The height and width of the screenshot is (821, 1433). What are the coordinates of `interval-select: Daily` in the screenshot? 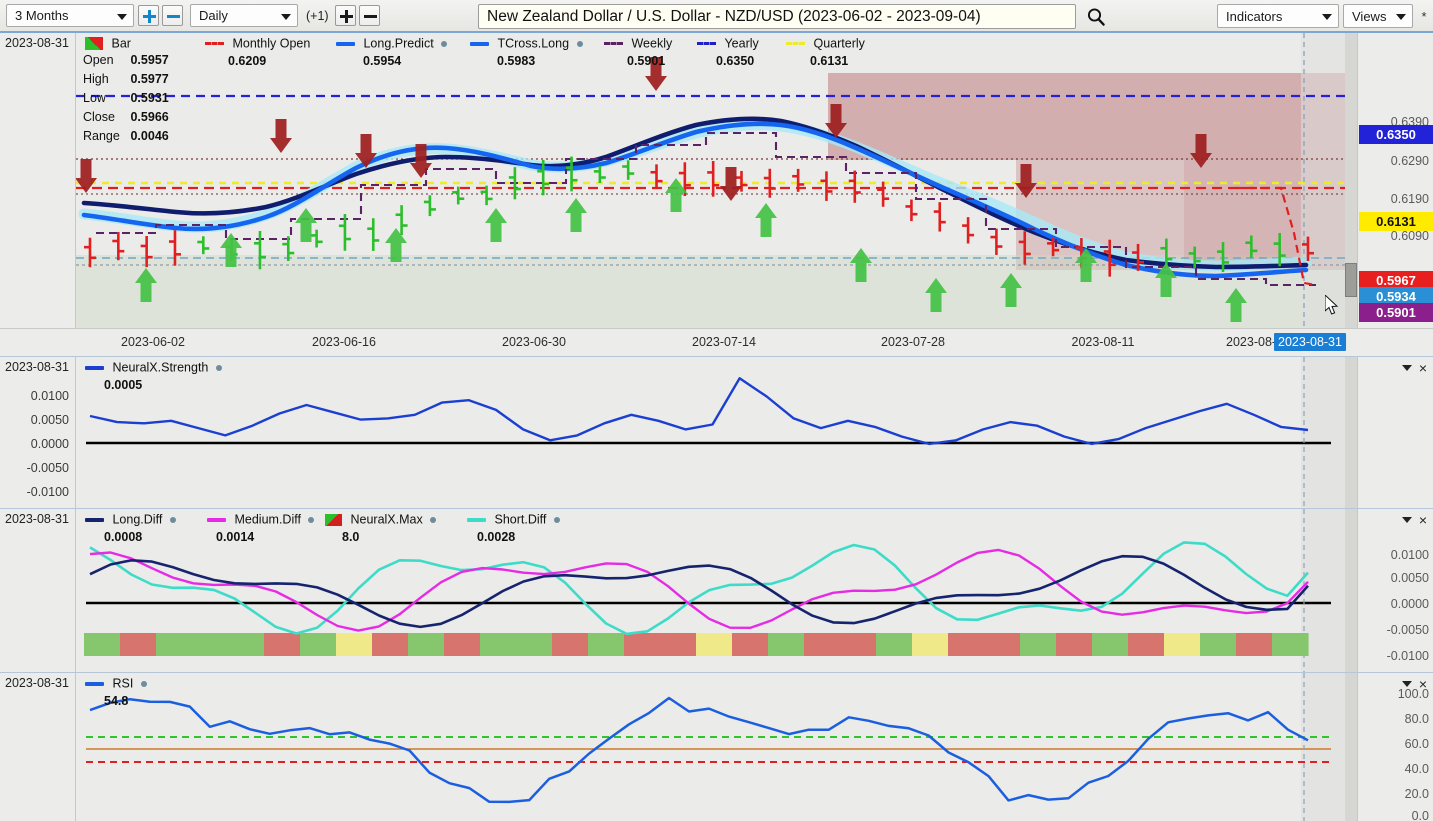 It's located at (244, 15).